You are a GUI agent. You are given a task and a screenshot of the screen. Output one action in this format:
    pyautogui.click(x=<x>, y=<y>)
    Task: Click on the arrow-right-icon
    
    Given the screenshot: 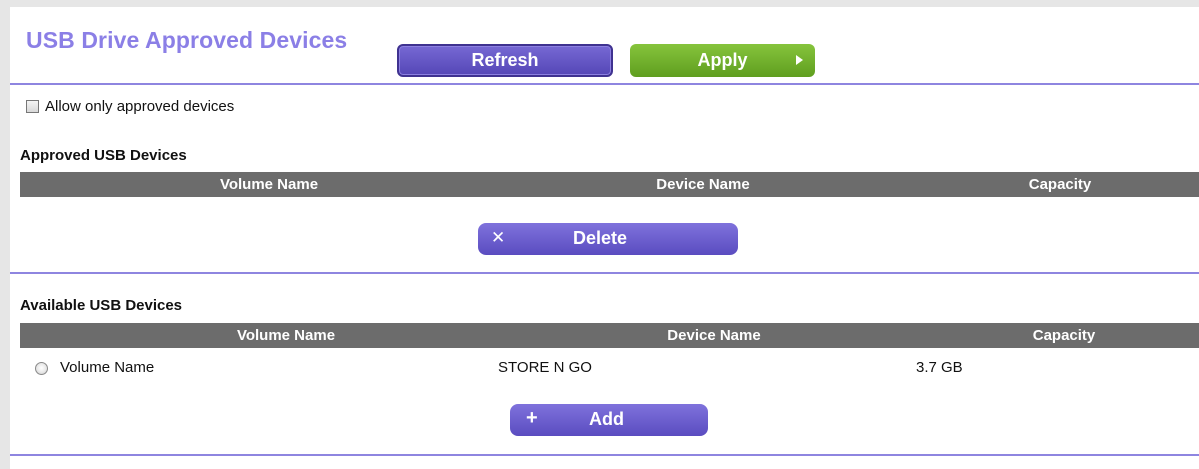 What is the action you would take?
    pyautogui.click(x=799, y=60)
    